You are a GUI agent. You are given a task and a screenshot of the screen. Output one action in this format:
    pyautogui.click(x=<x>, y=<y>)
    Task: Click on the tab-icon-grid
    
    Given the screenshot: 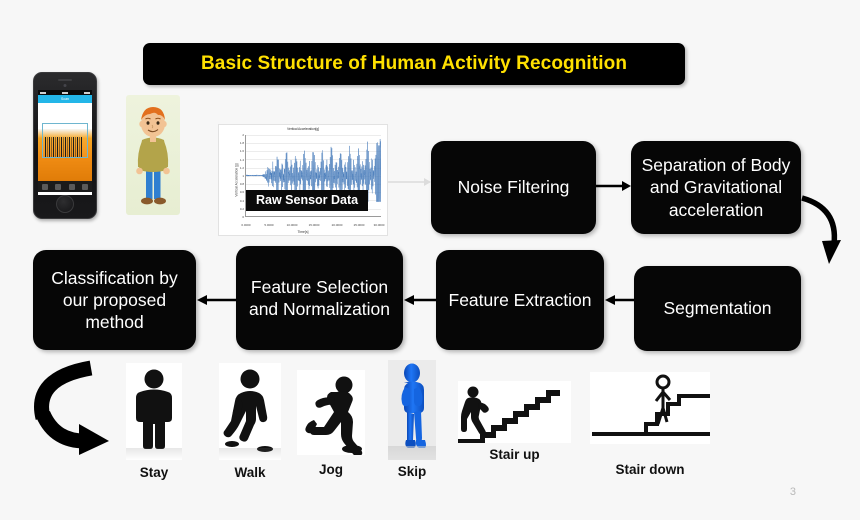 What is the action you would take?
    pyautogui.click(x=44, y=186)
    